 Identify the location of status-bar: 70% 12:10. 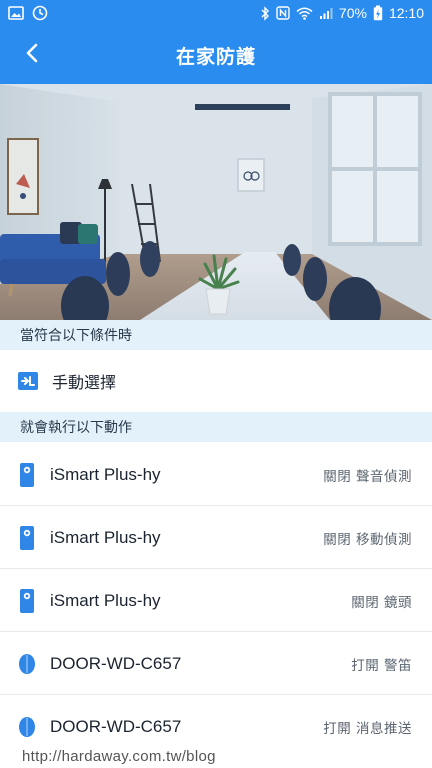
(216, 13).